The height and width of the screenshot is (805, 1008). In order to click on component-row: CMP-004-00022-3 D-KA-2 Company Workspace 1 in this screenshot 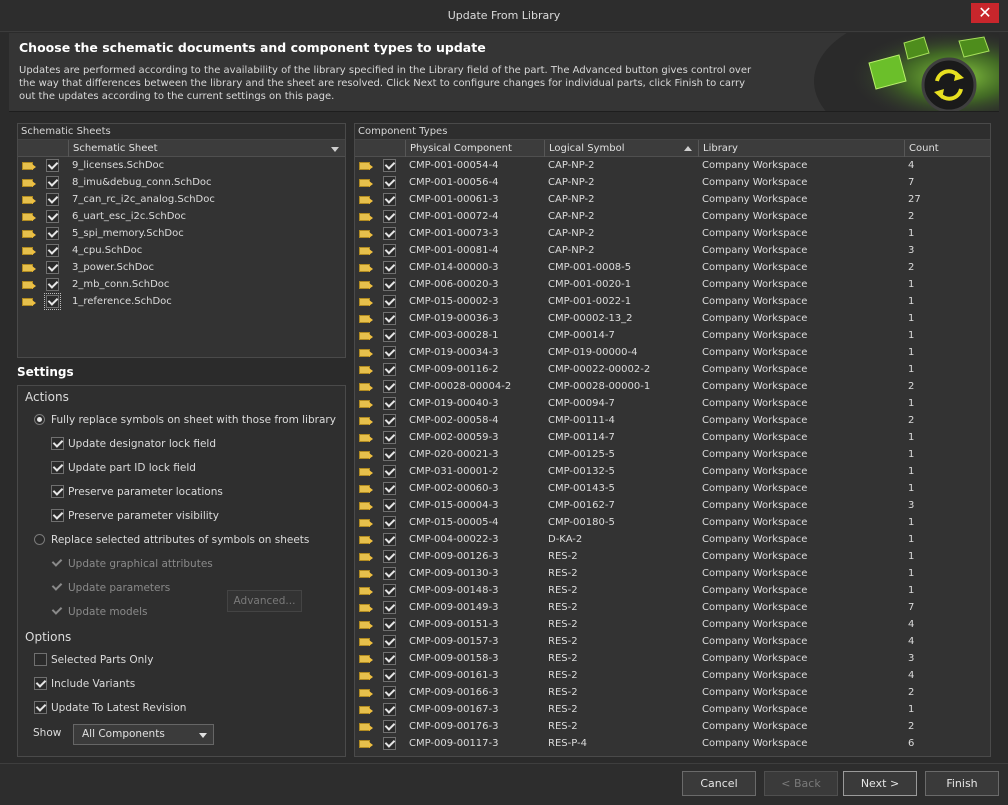, I will do `click(672, 539)`.